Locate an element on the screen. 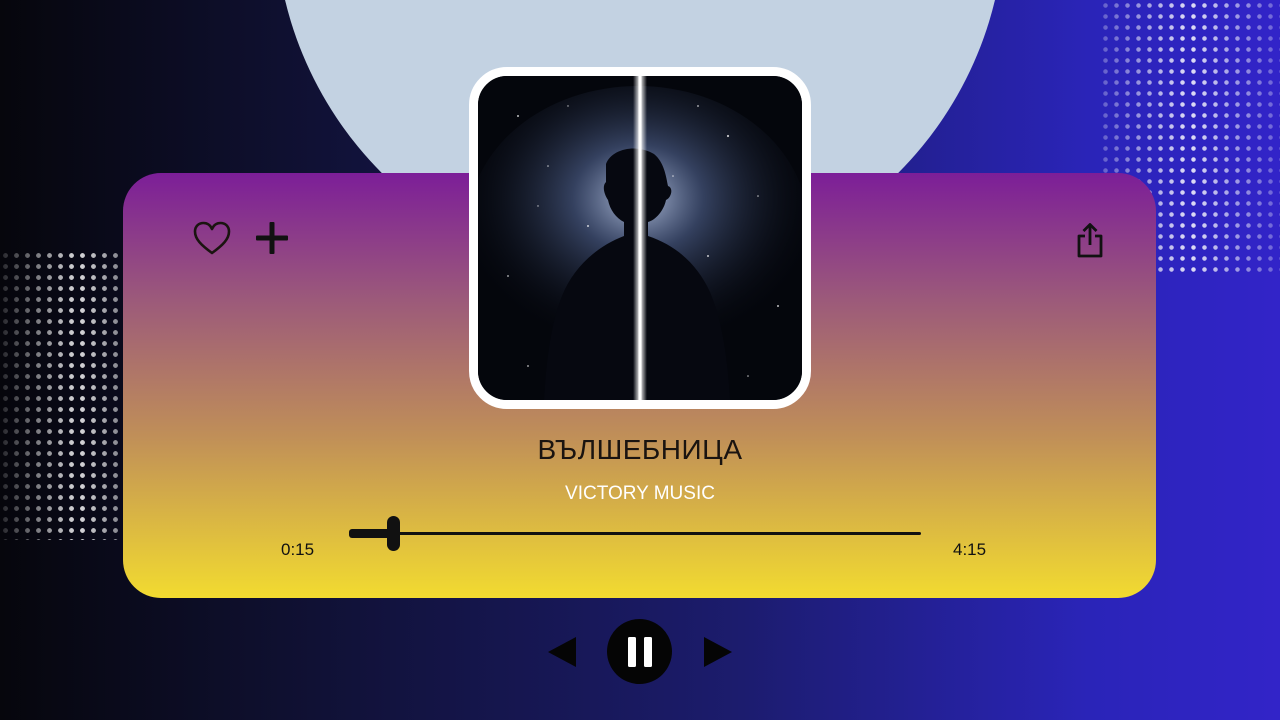 The width and height of the screenshot is (1280, 720). total-duration: 4:15 is located at coordinates (970, 549).